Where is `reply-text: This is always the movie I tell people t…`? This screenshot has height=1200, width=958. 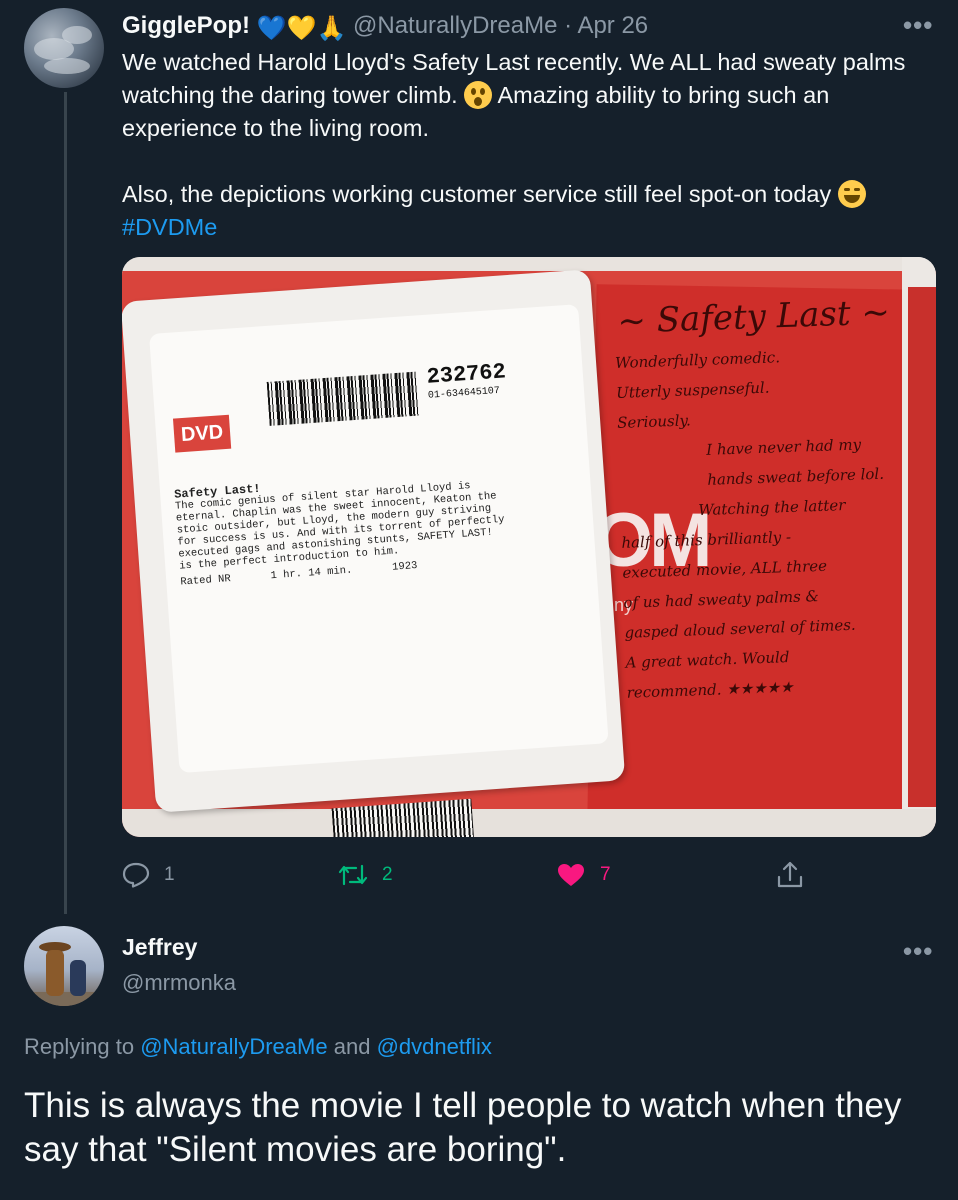
reply-text: This is always the movie I tell people t… is located at coordinates (463, 1127).